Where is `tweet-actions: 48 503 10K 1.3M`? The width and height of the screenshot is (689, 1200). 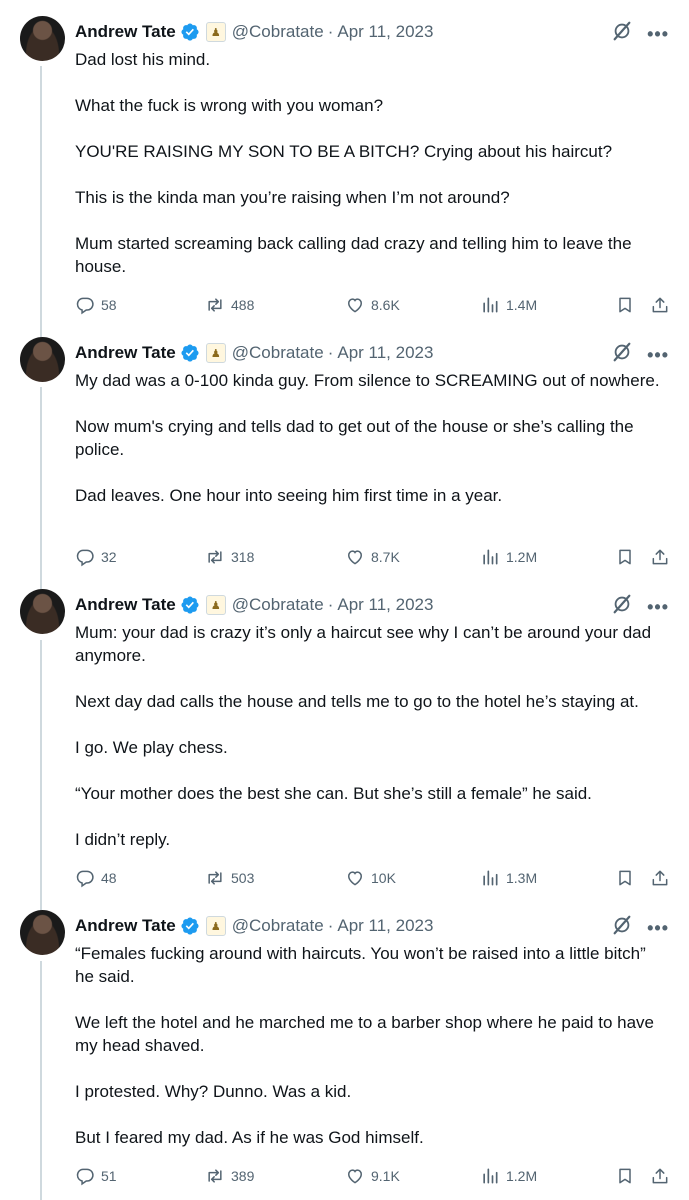
tweet-actions: 48 503 10K 1.3M is located at coordinates (372, 878).